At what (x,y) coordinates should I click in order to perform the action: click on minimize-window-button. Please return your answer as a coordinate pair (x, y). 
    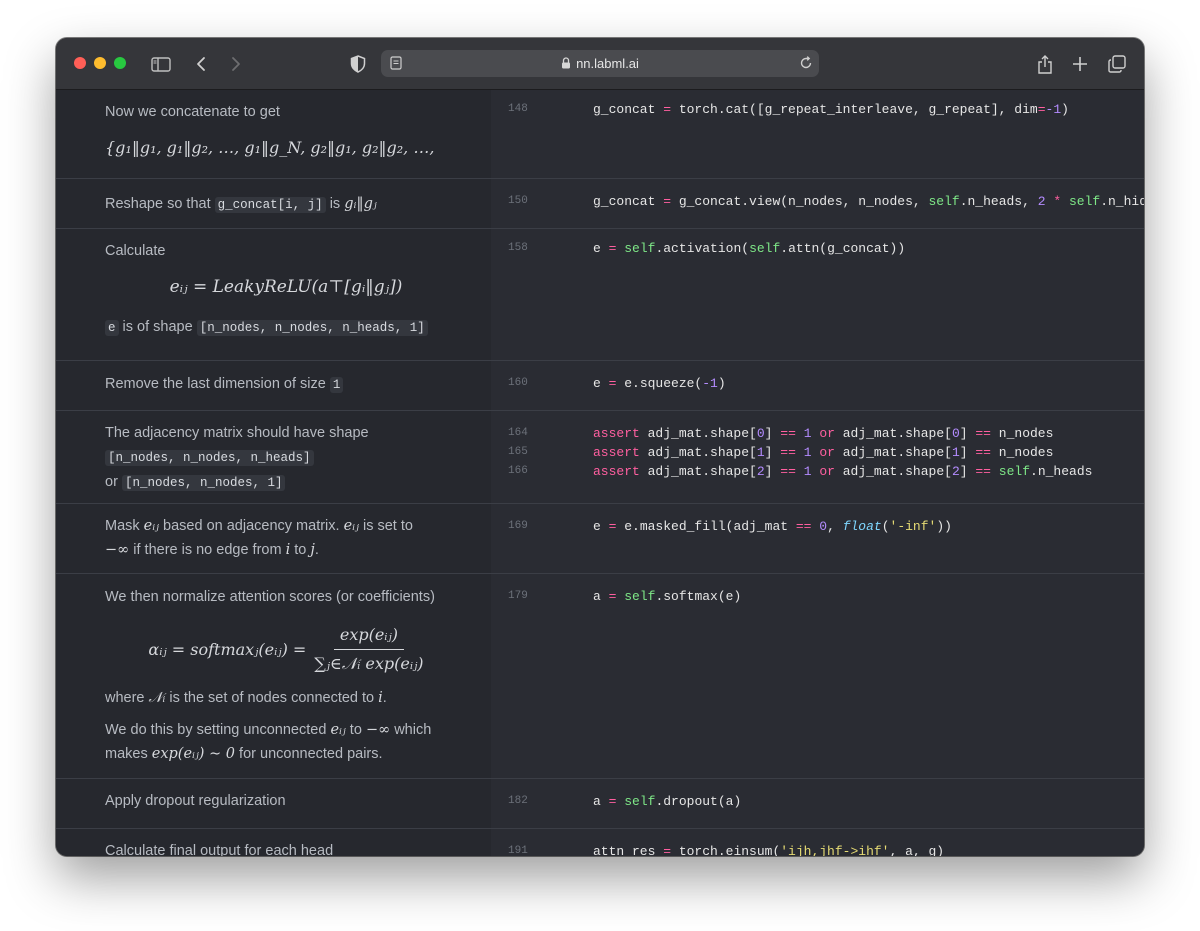
    Looking at the image, I should click on (100, 63).